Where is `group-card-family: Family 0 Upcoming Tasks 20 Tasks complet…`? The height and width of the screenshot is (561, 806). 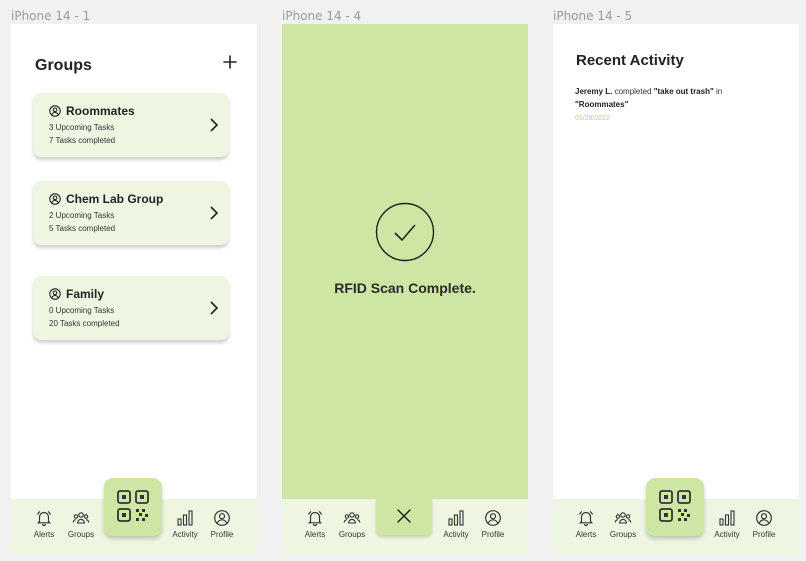 group-card-family: Family 0 Upcoming Tasks 20 Tasks complet… is located at coordinates (131, 308).